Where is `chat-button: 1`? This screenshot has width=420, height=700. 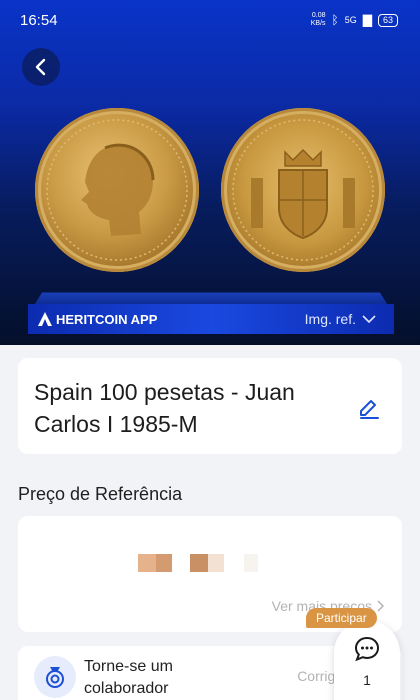
chat-button: 1 is located at coordinates (367, 660).